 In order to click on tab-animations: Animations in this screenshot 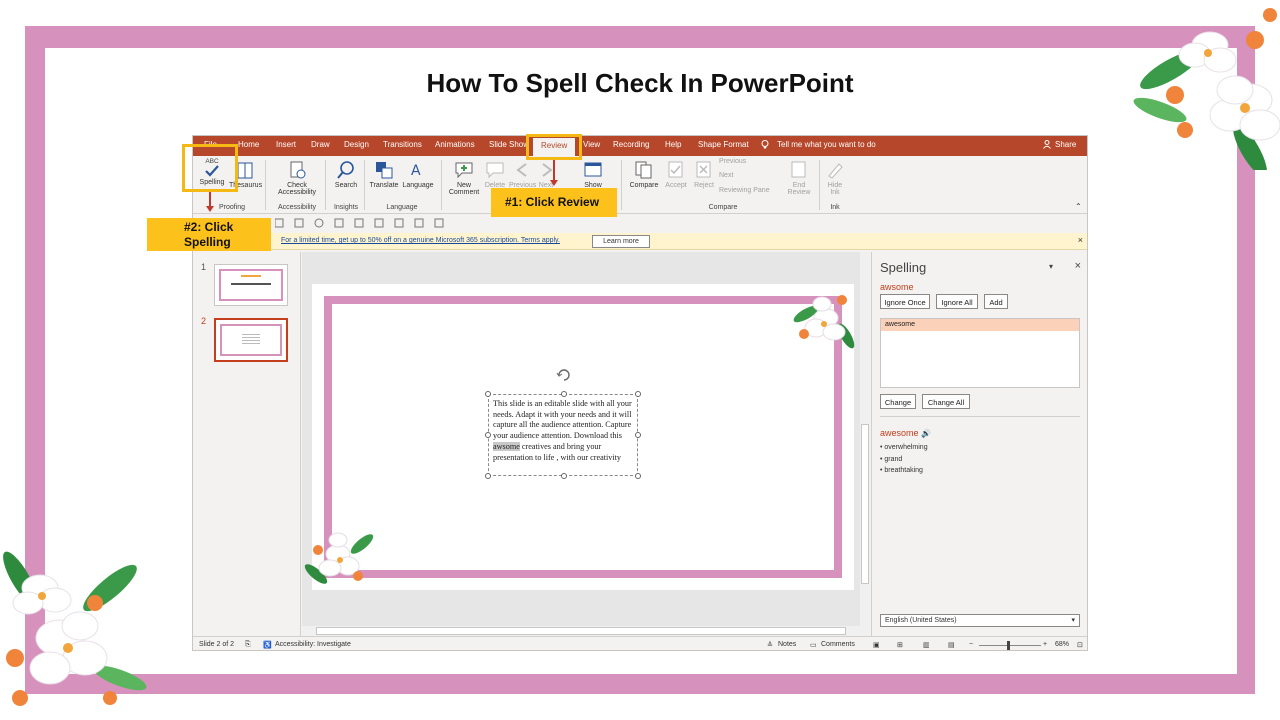, I will do `click(455, 144)`.